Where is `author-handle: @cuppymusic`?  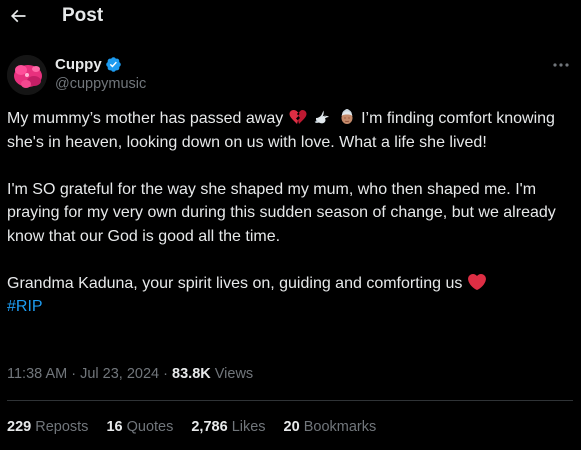
author-handle: @cuppymusic is located at coordinates (100, 84).